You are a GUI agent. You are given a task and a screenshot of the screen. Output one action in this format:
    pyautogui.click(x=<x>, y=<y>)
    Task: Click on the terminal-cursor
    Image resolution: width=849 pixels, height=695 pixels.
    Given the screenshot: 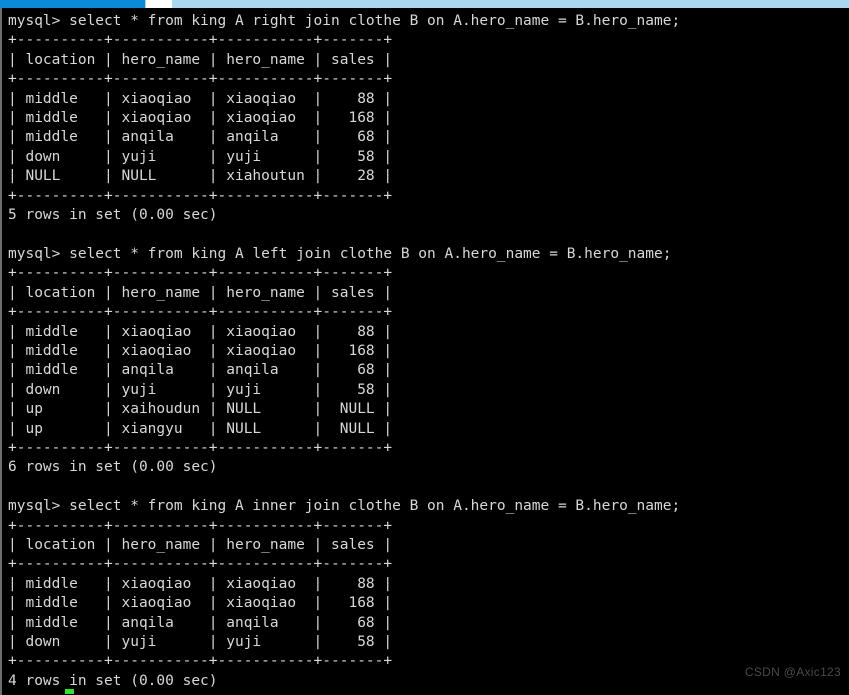 What is the action you would take?
    pyautogui.click(x=69, y=691)
    